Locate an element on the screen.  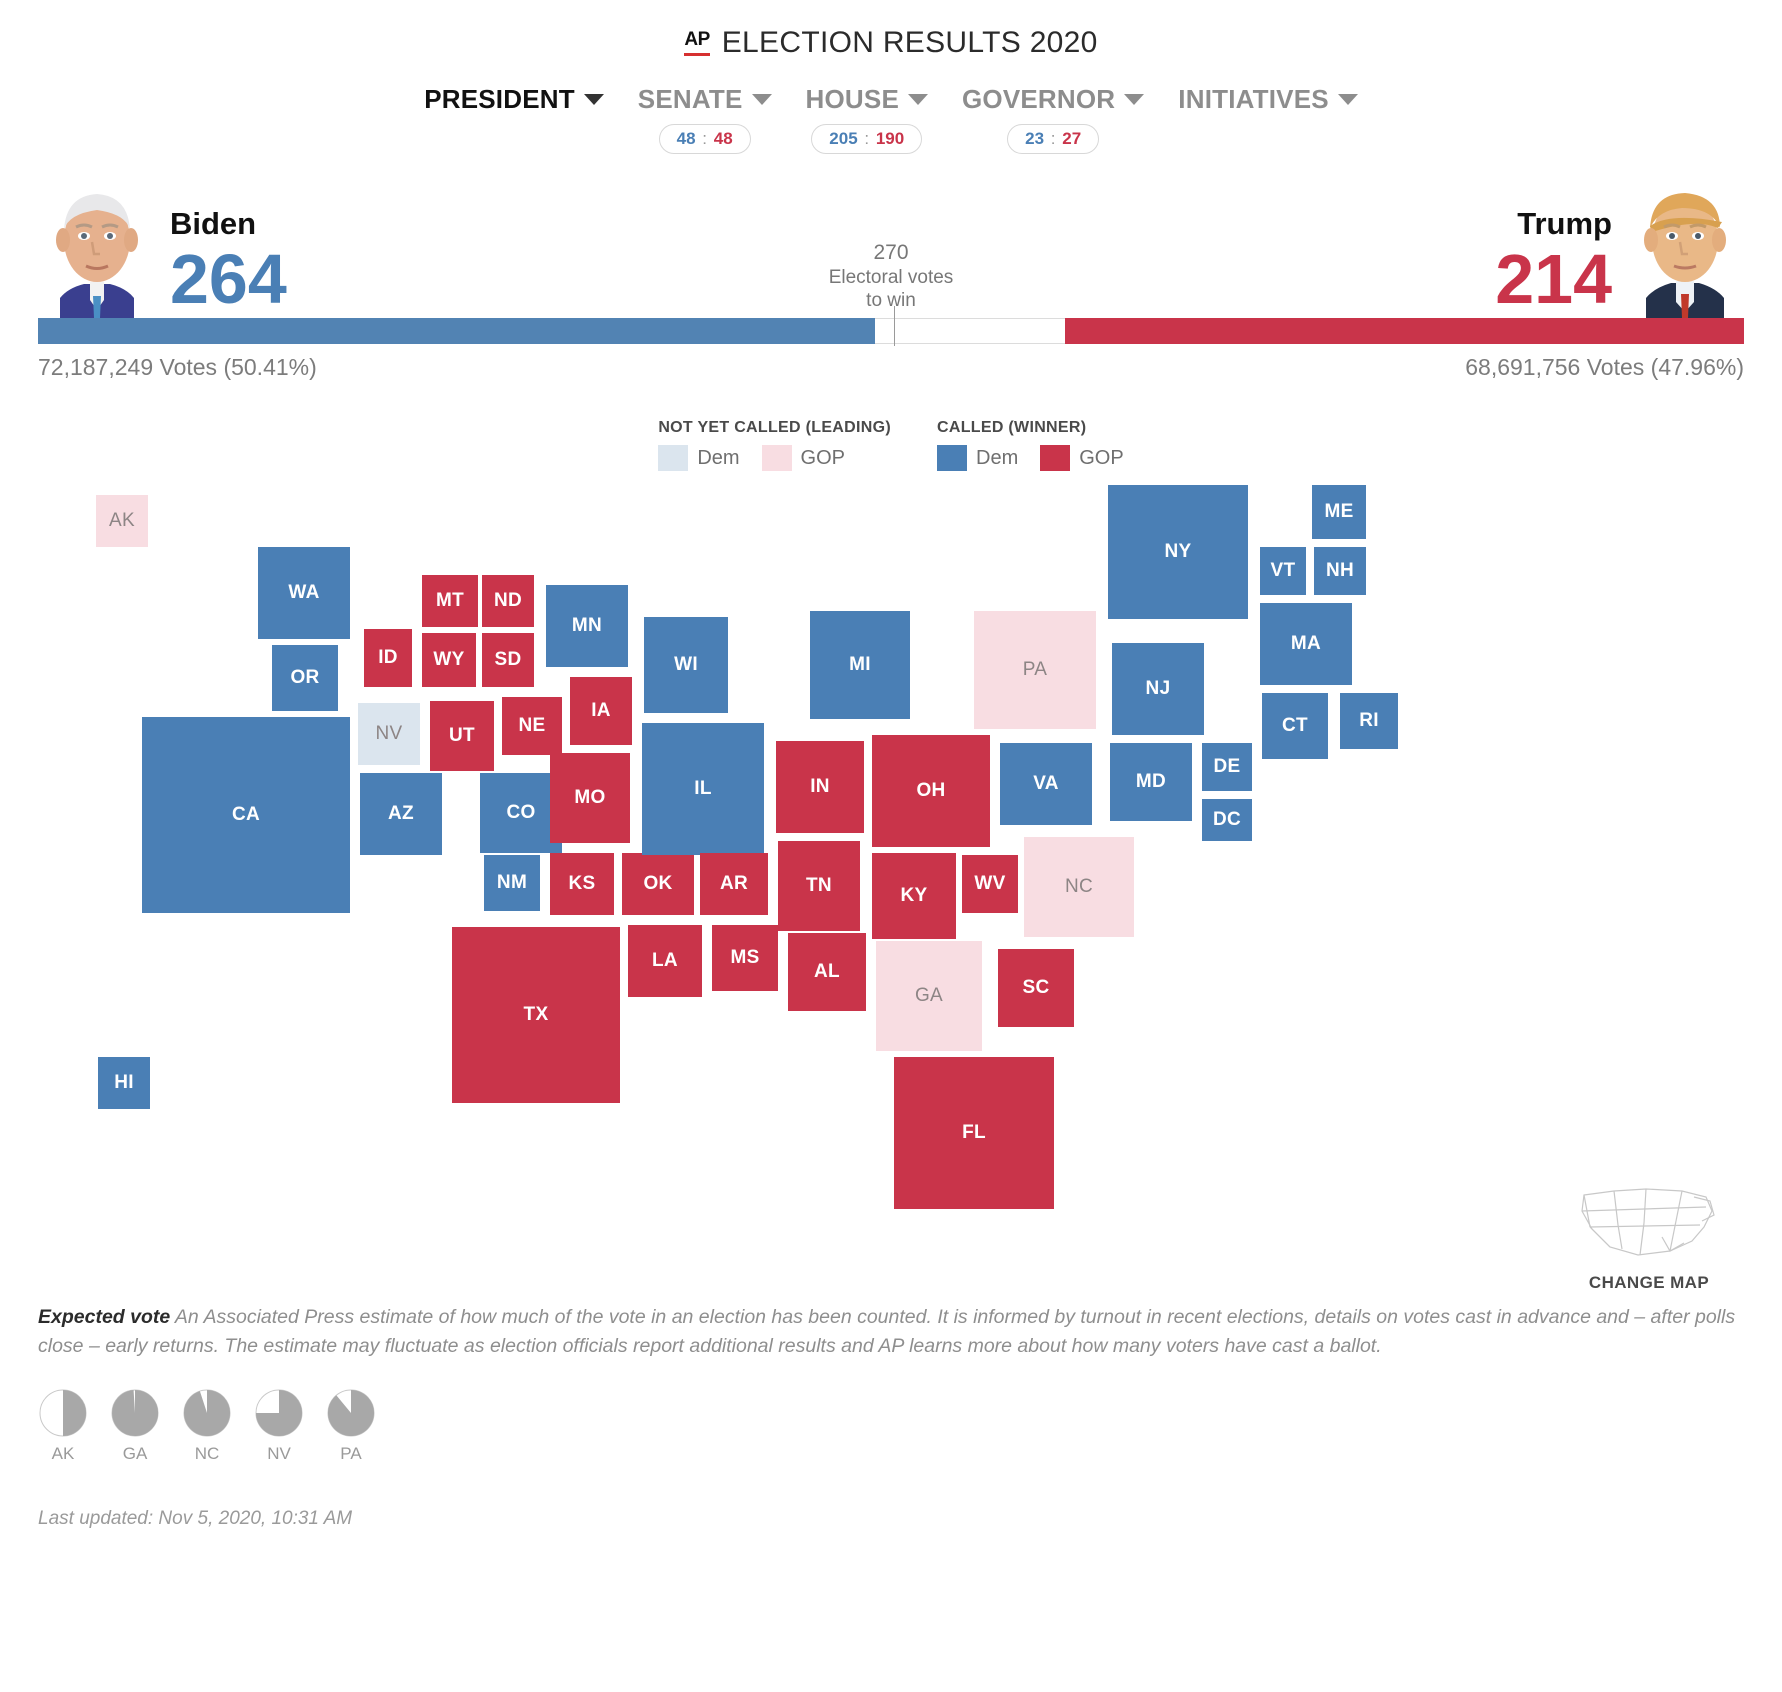
state-label: WY is located at coordinates (449, 659).